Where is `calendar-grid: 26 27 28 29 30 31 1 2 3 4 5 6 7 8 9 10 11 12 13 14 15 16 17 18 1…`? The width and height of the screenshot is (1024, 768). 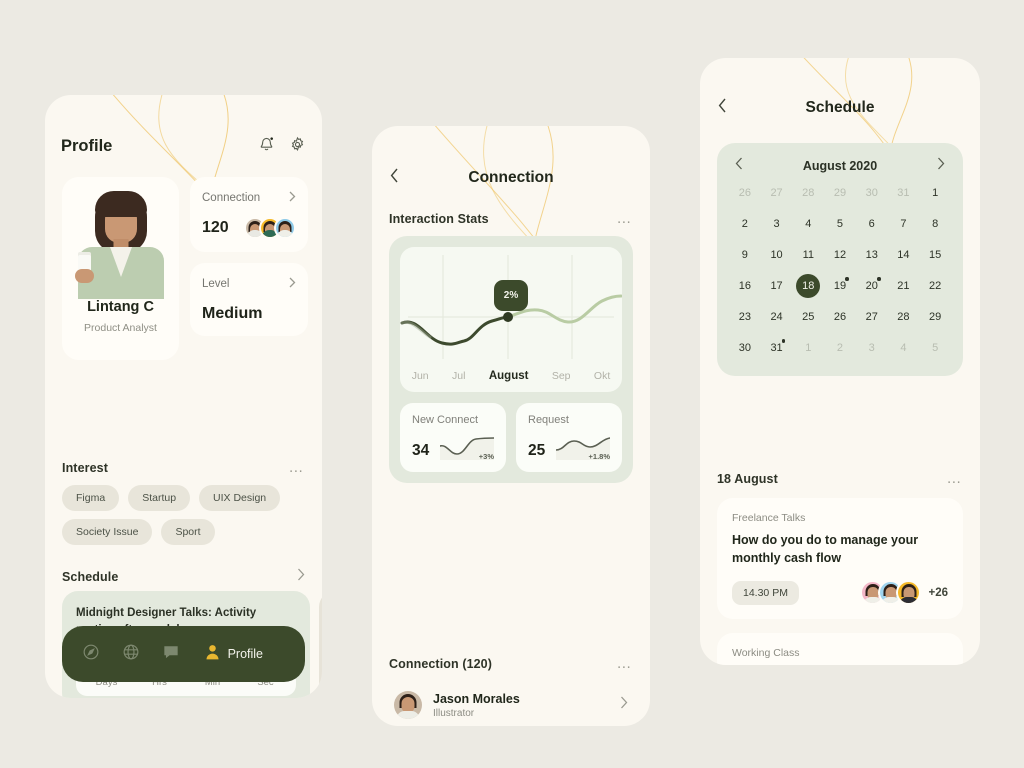 calendar-grid: 26 27 28 29 30 31 1 2 3 4 5 6 7 8 9 10 11 12 13 14 15 16 17 18 1… is located at coordinates (840, 270).